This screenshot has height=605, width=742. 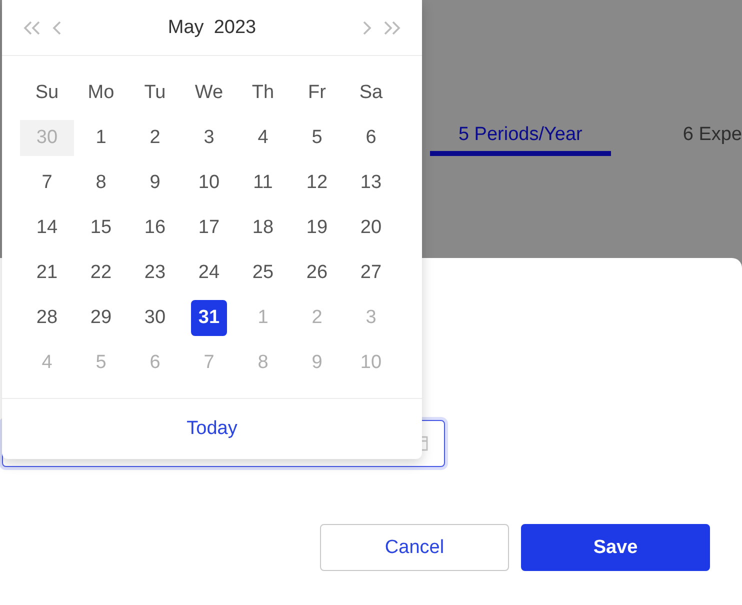 I want to click on weekday-label: Th, so click(x=263, y=93).